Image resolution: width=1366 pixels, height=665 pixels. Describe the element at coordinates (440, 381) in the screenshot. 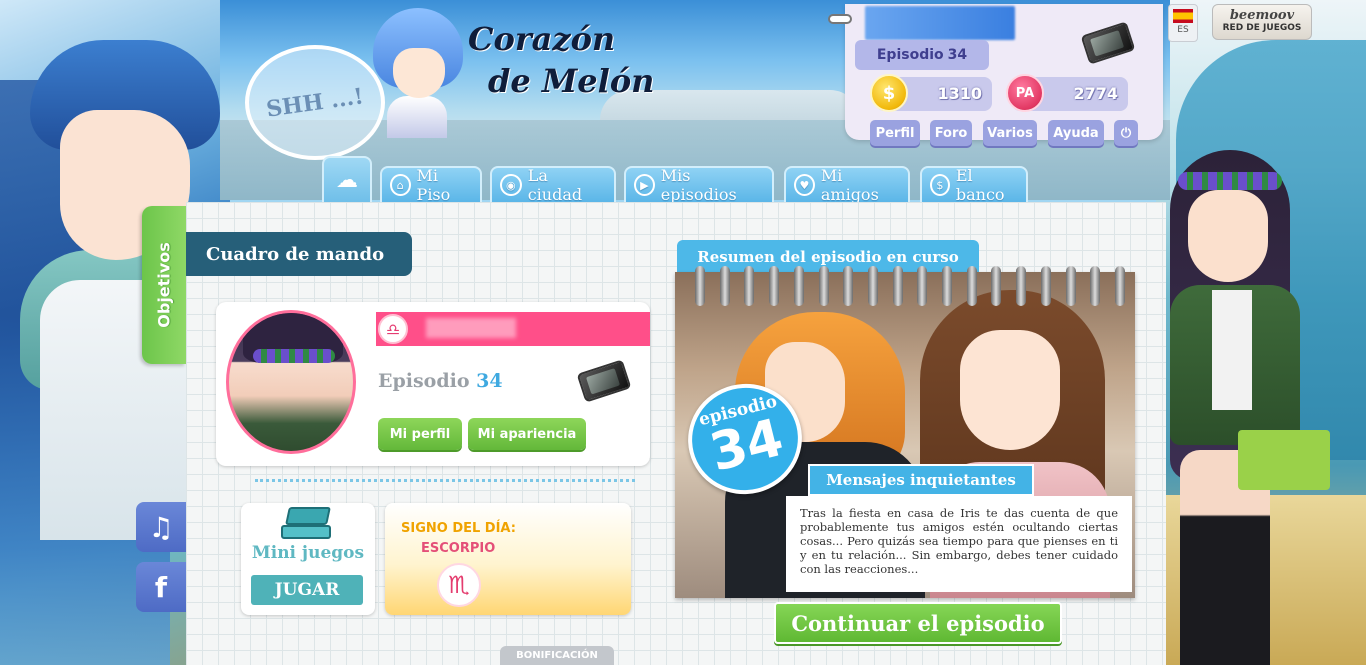

I see `profile-episode: Episodio 34` at that location.